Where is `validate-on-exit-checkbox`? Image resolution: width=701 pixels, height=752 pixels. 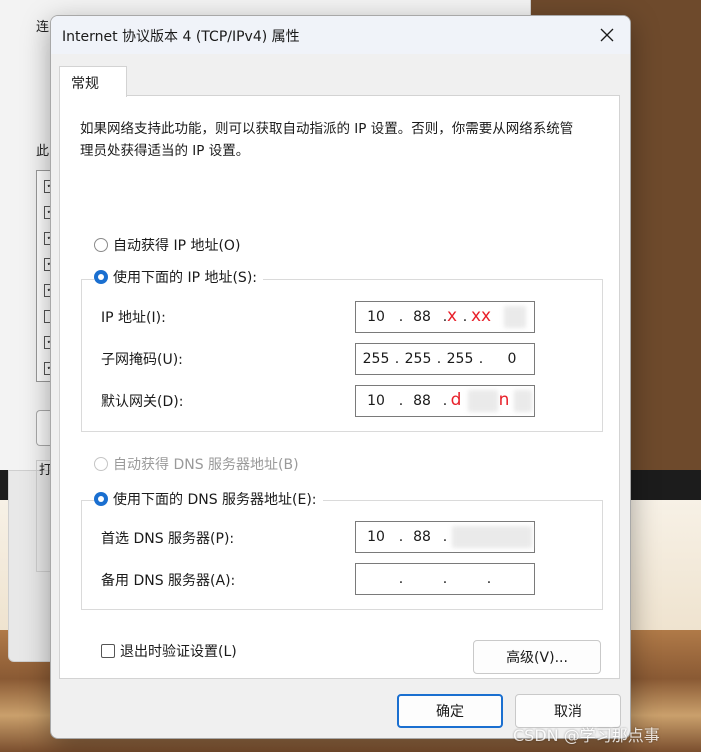 validate-on-exit-checkbox is located at coordinates (108, 651).